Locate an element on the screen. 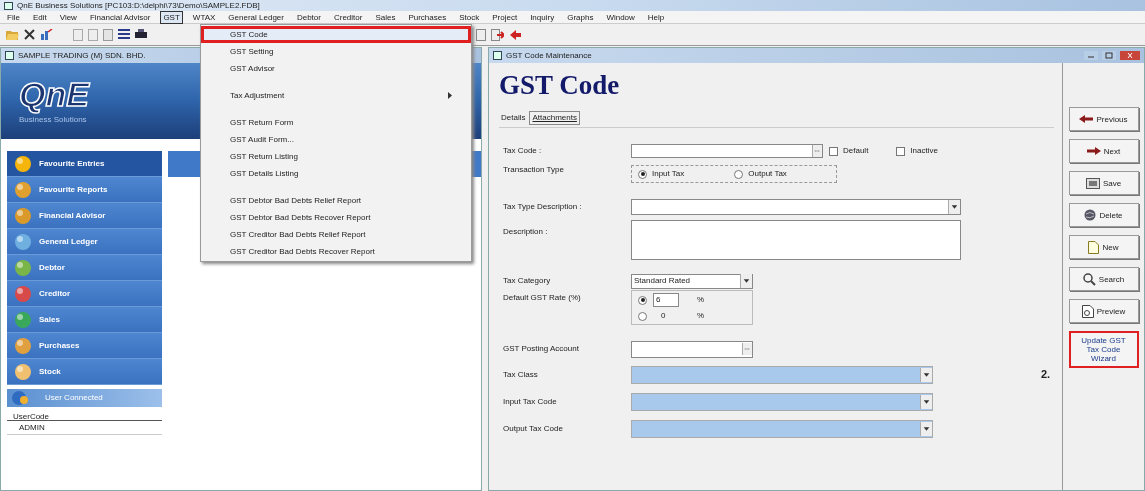 The height and width of the screenshot is (491, 1145). tab: Attachments is located at coordinates (554, 118).